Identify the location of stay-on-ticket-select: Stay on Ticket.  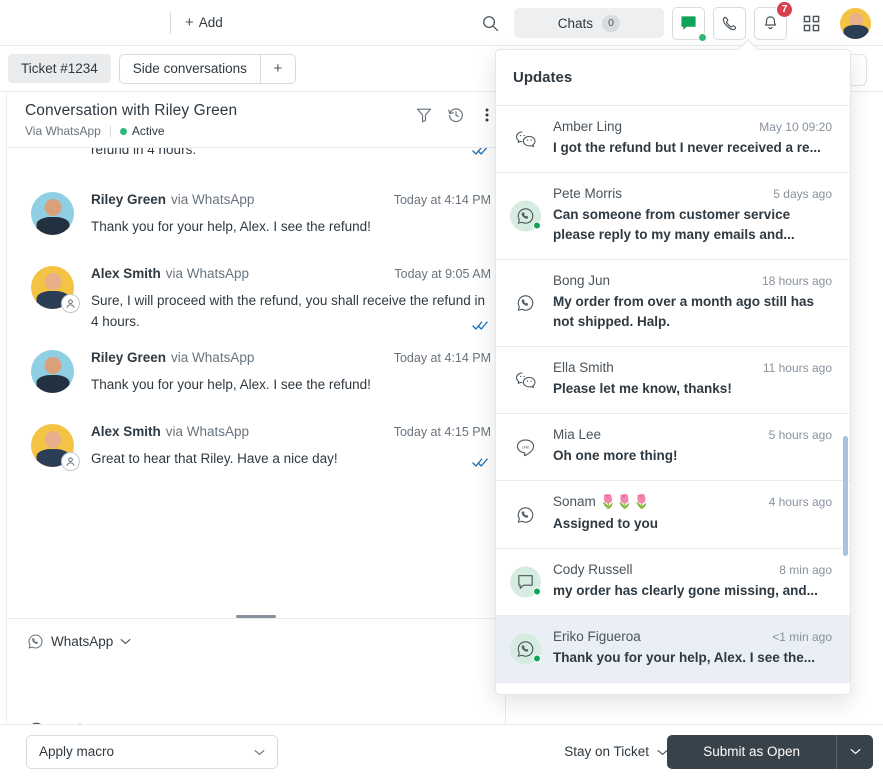
(616, 751).